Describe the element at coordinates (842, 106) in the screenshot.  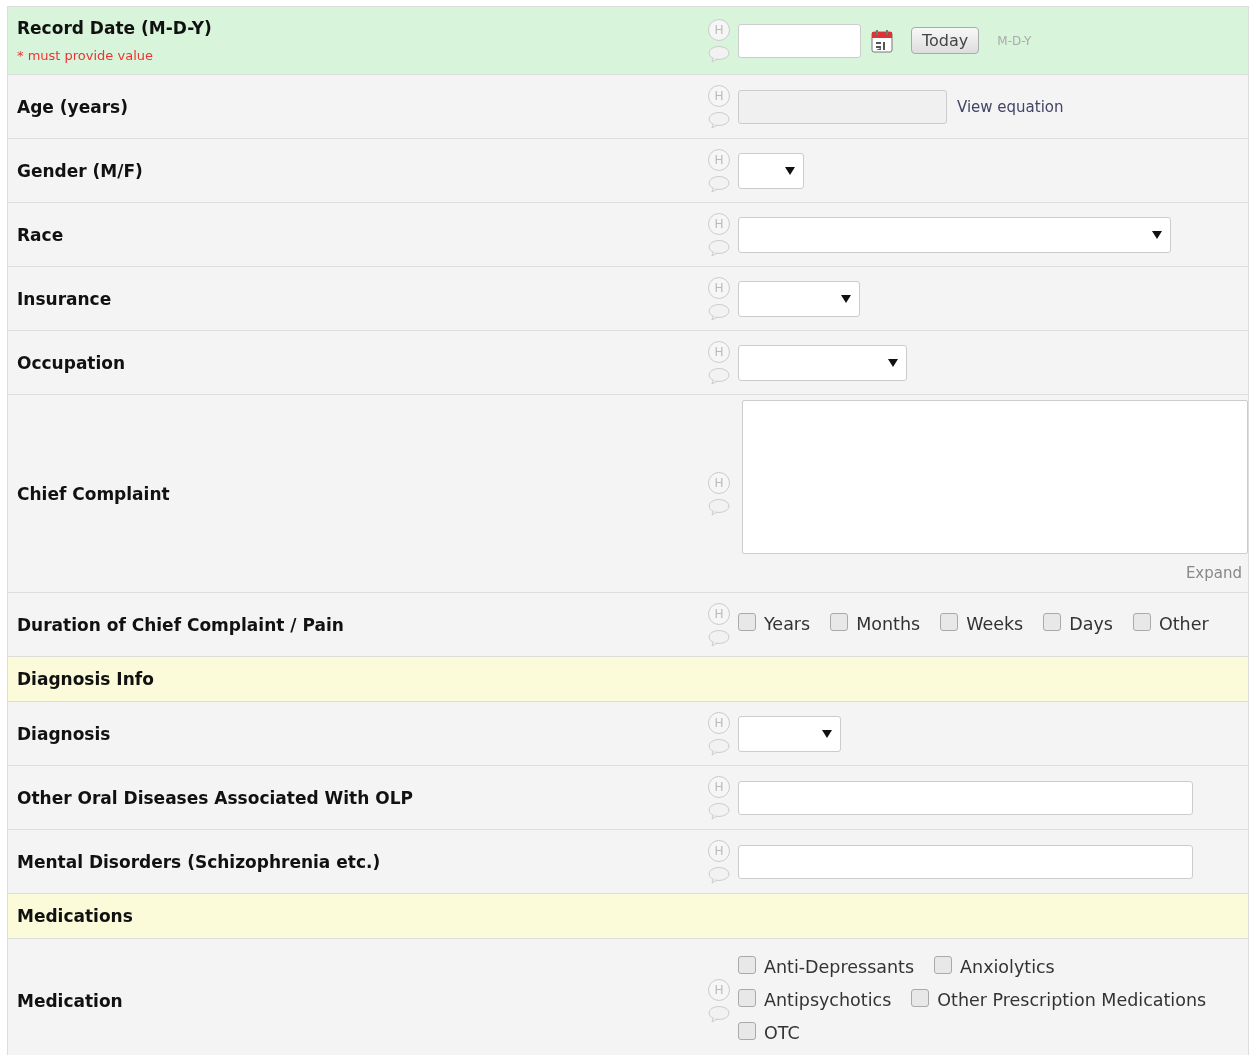
I see `calculated-field` at that location.